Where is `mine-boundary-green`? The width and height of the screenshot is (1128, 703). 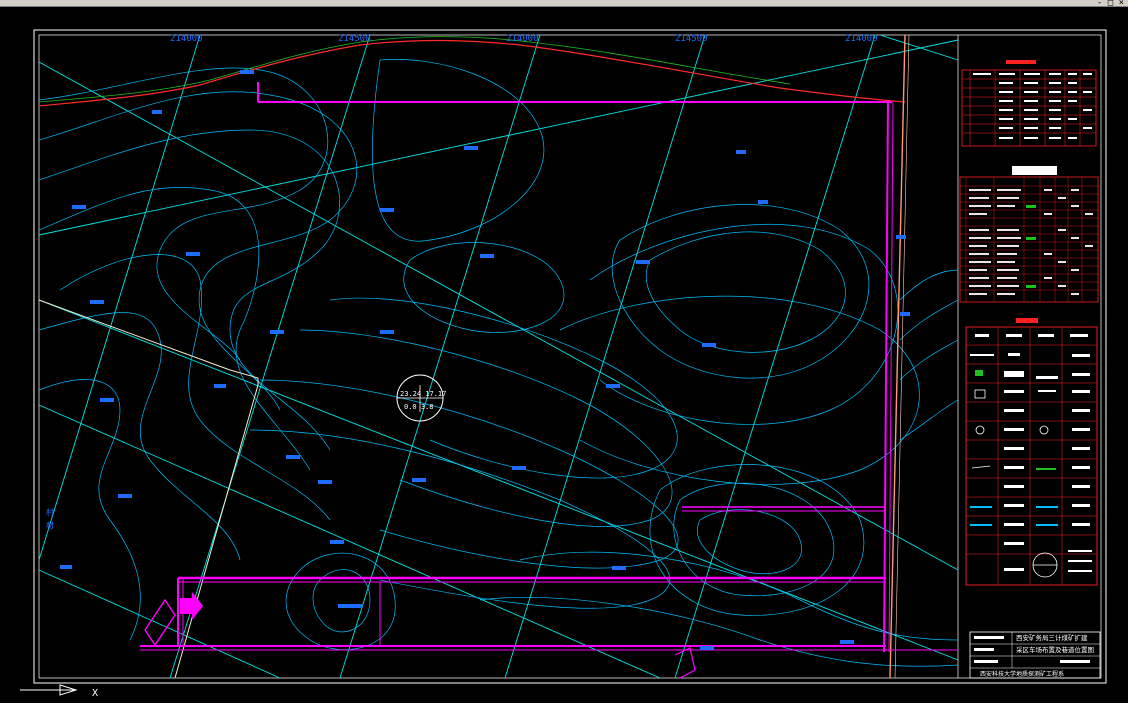 mine-boundary-green is located at coordinates (414, 69).